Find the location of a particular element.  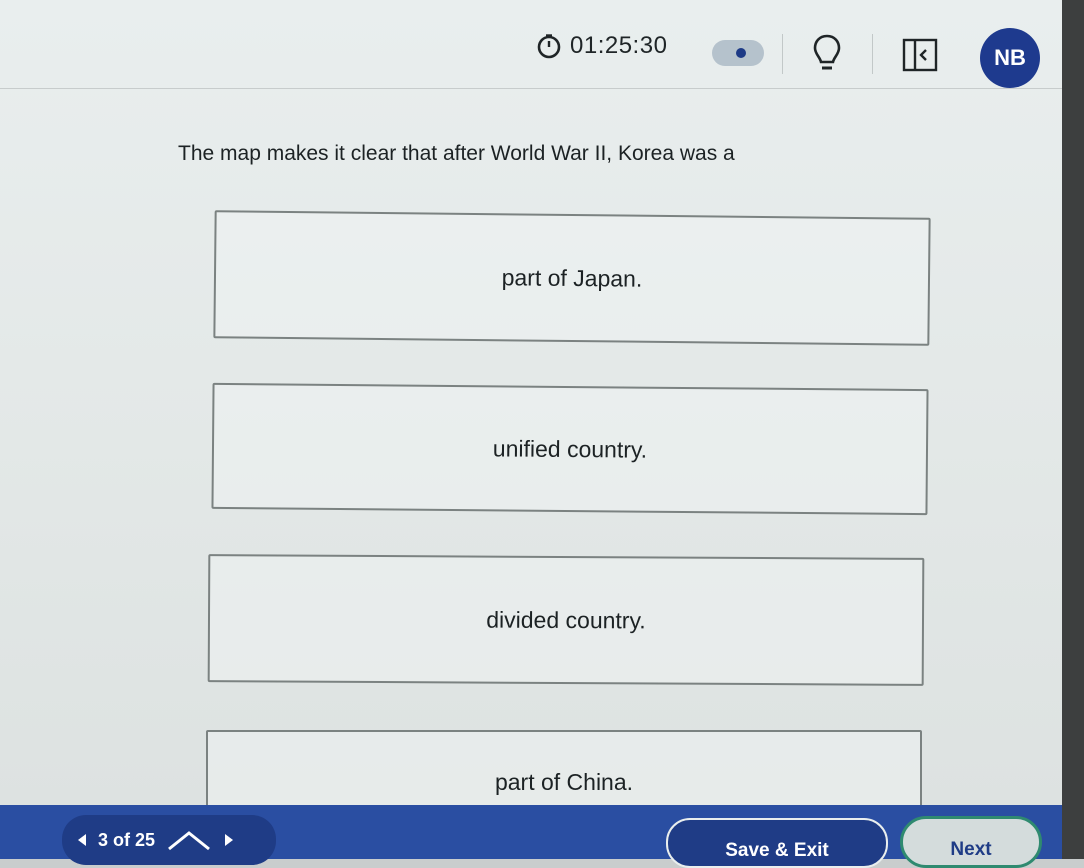

timer: 01:25:30 is located at coordinates (601, 46).